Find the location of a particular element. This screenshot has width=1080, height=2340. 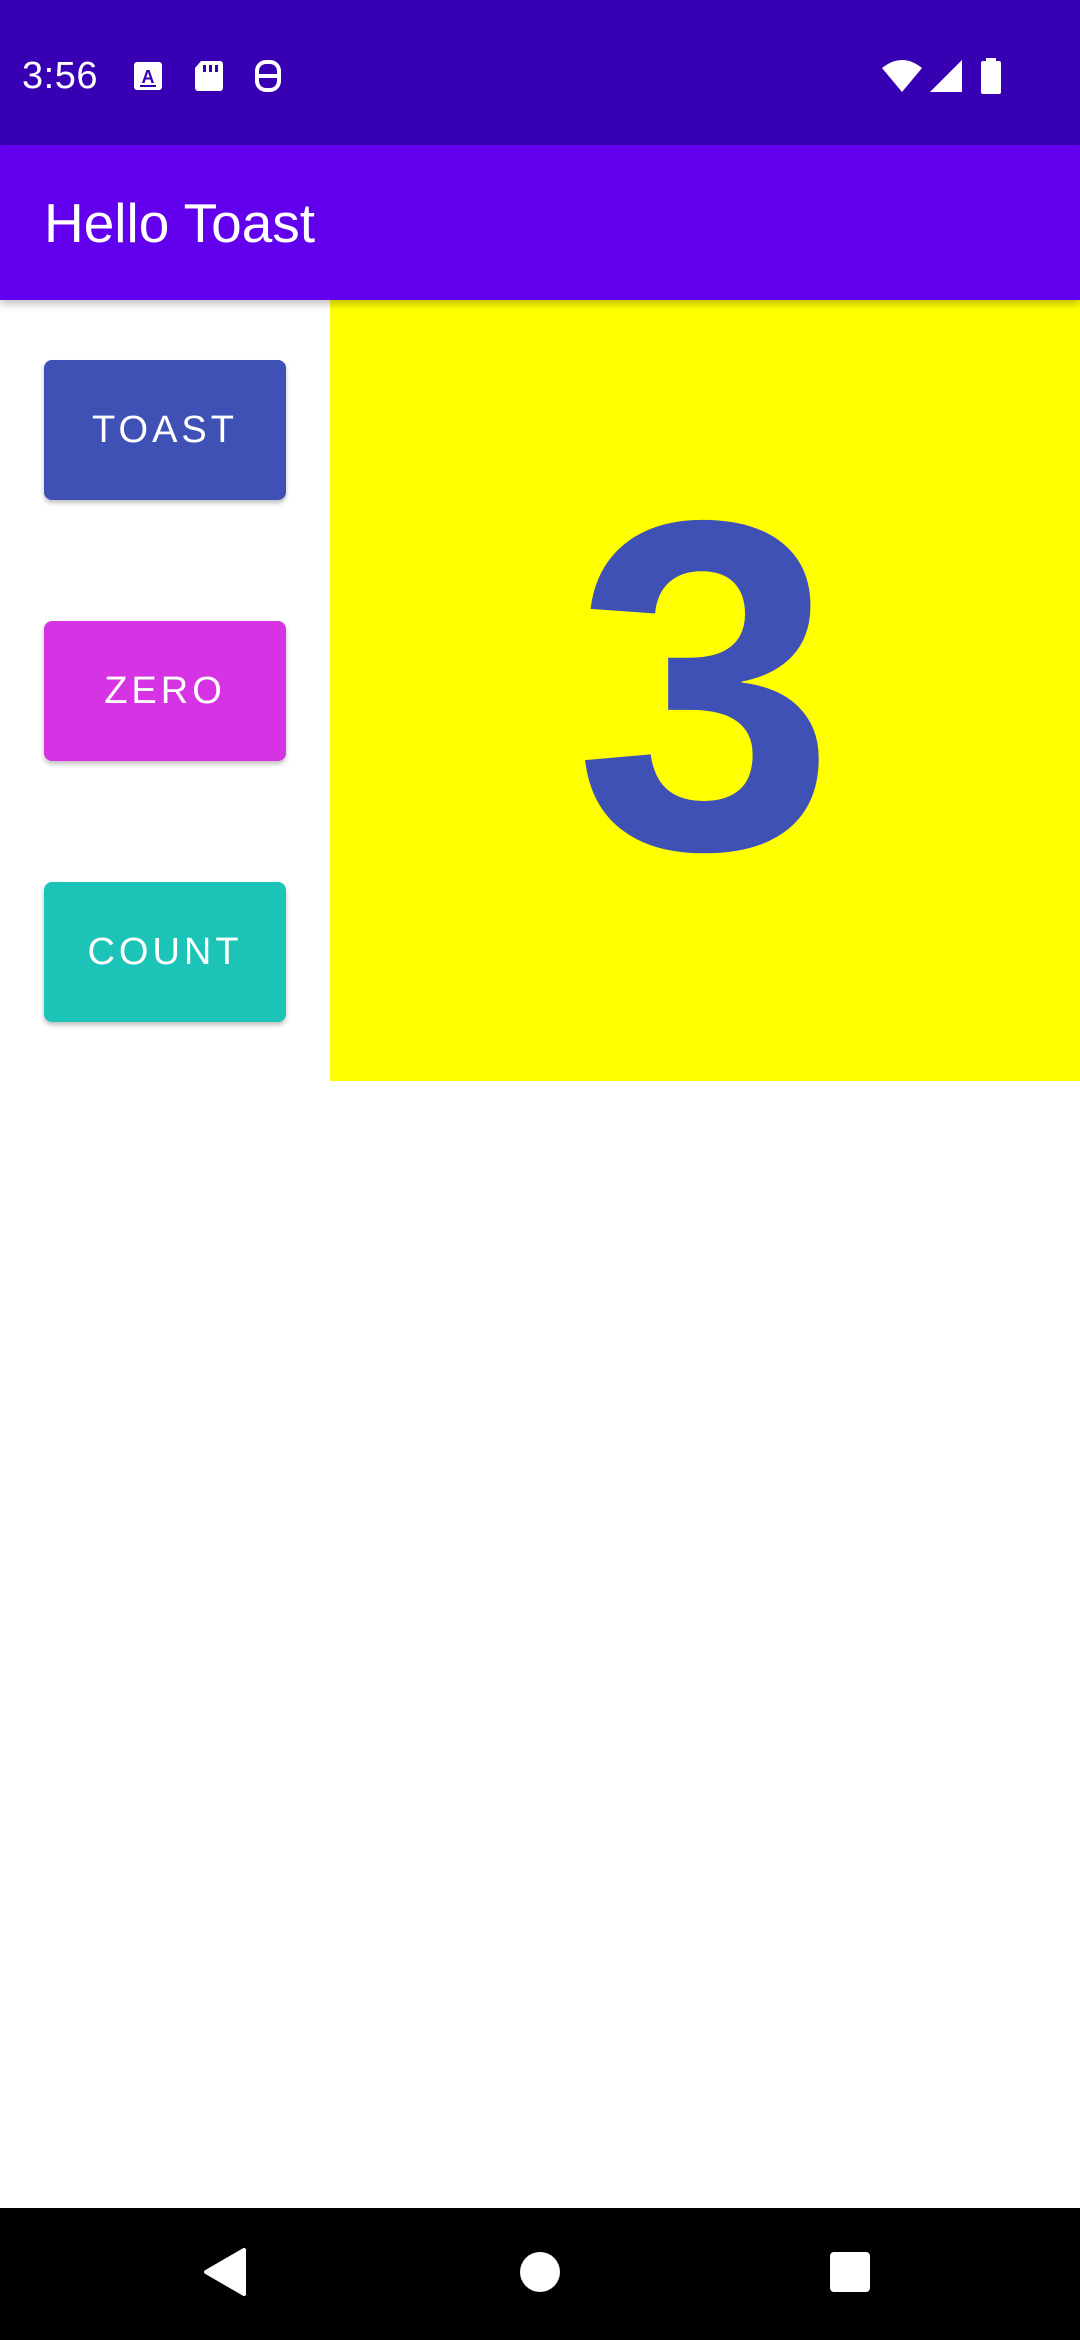

recents-button is located at coordinates (850, 2274).